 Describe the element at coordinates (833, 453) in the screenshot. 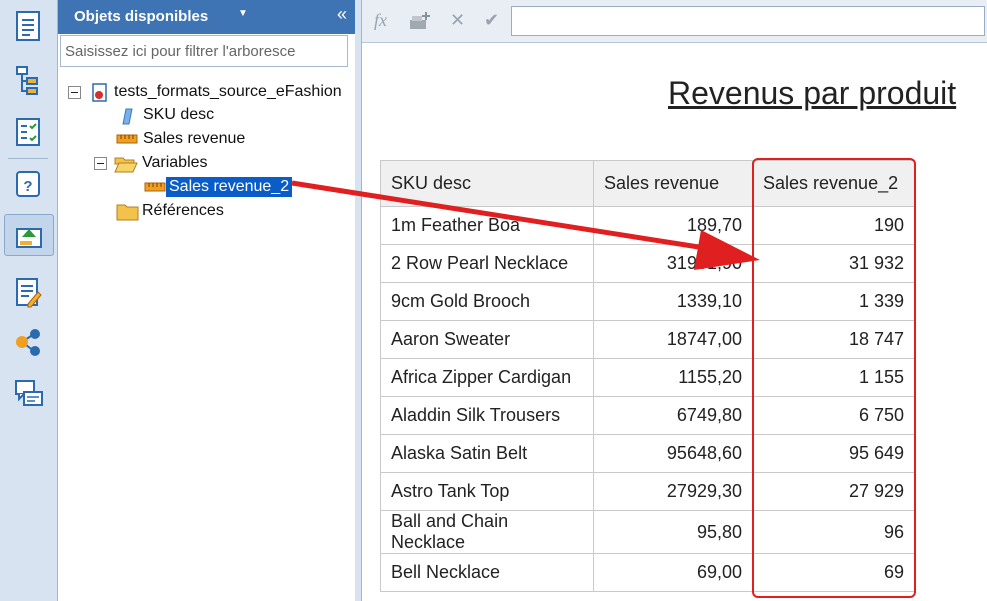

I see `table-cell: 95 649` at that location.